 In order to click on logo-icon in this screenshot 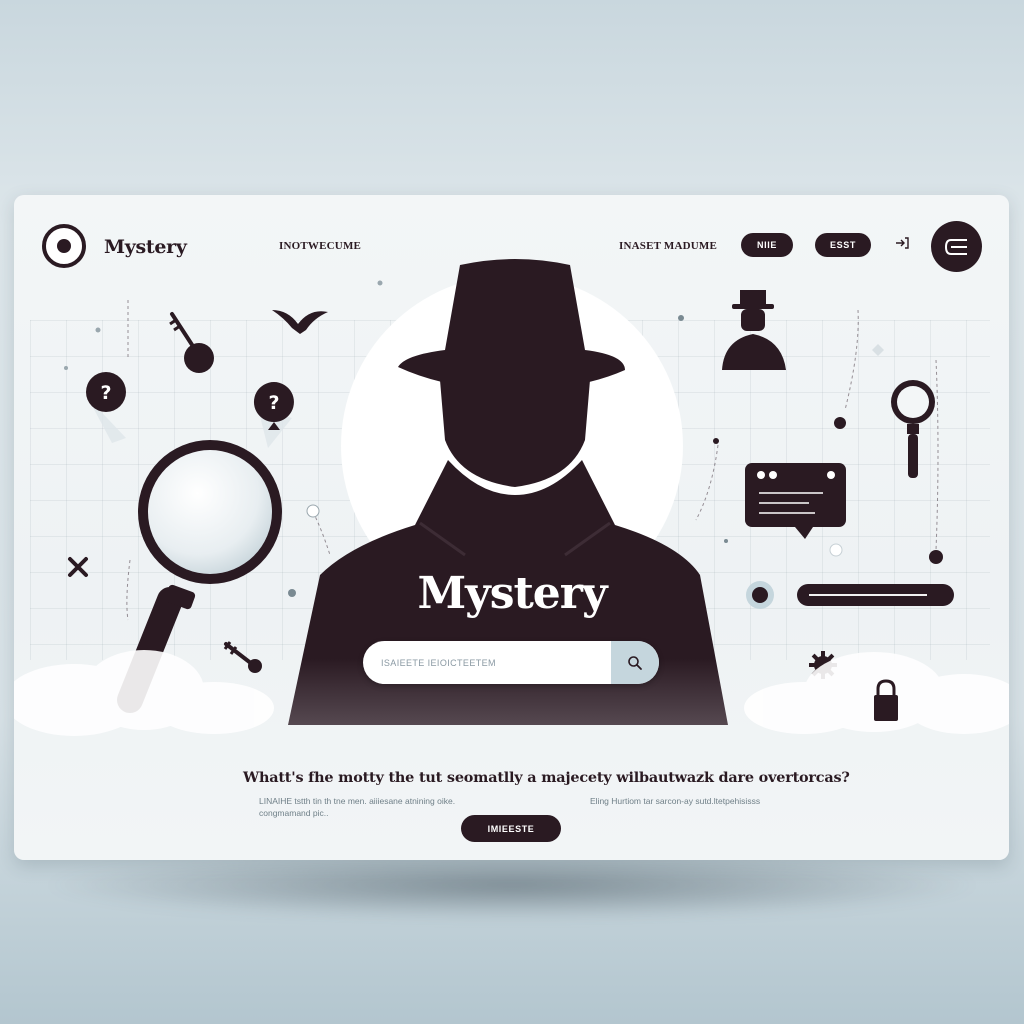, I will do `click(64, 246)`.